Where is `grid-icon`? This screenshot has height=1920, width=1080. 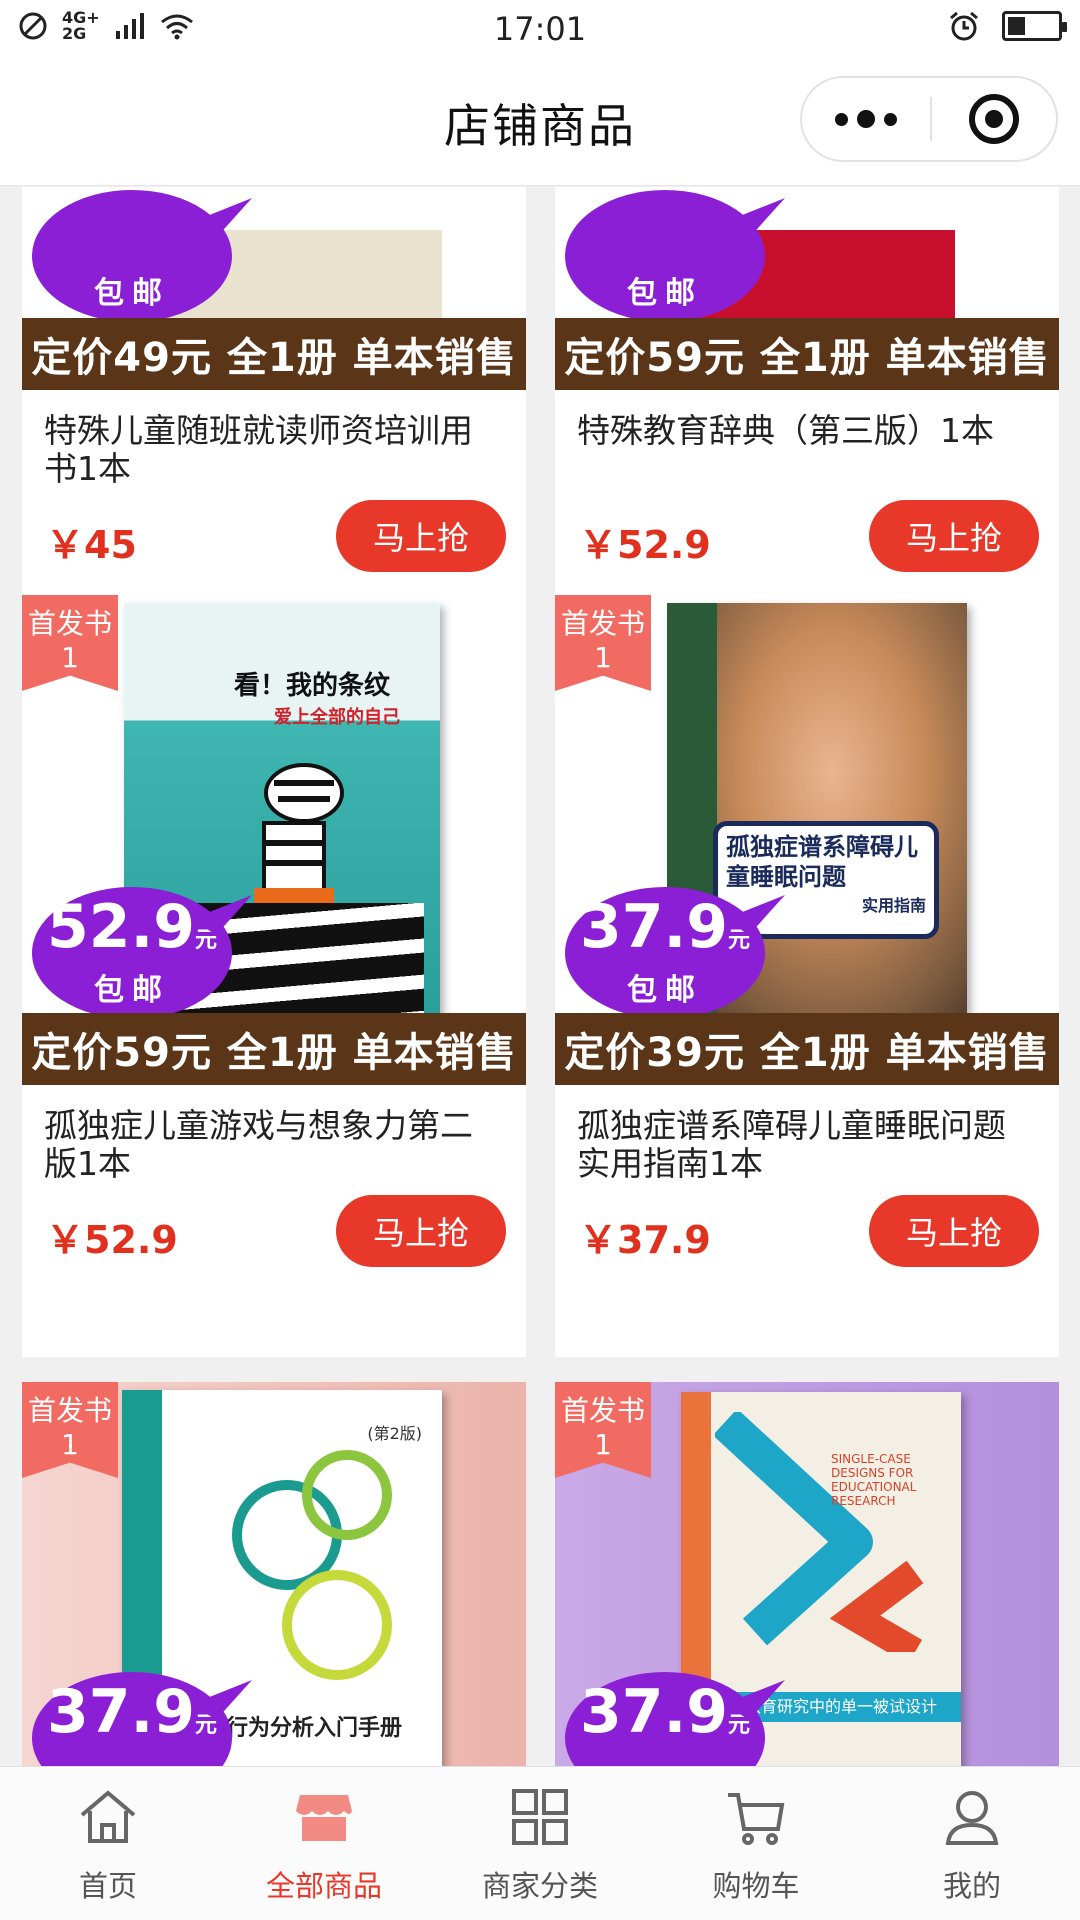 grid-icon is located at coordinates (540, 1817).